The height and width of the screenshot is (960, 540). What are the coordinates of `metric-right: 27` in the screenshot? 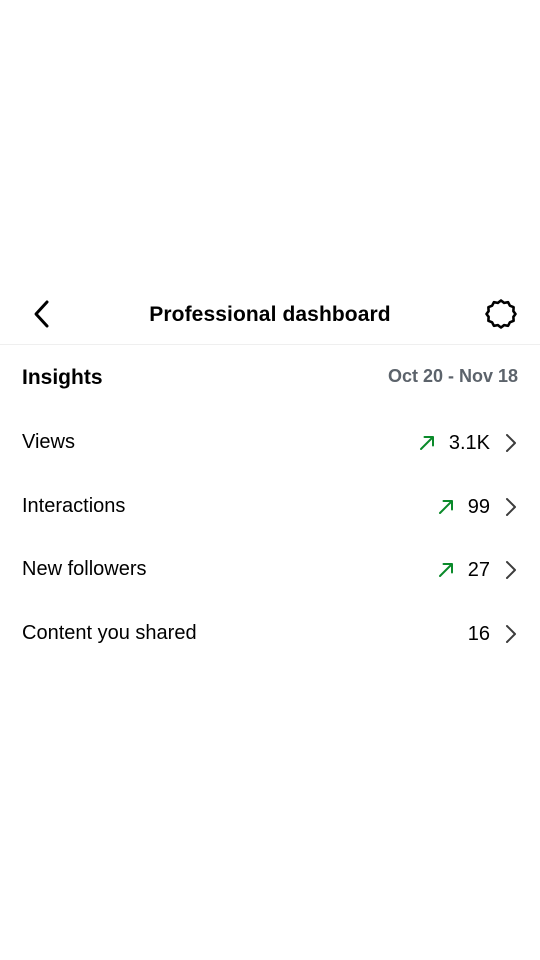 It's located at (477, 570).